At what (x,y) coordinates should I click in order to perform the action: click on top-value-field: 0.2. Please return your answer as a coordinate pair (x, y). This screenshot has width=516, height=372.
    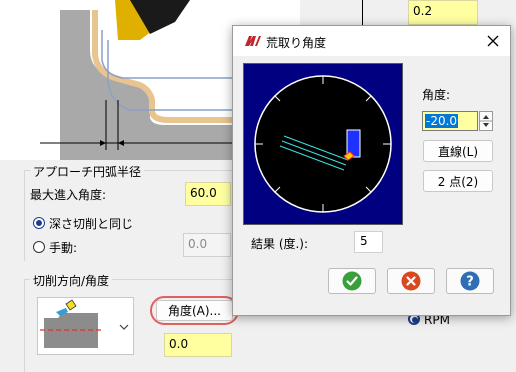
    Looking at the image, I should click on (443, 12).